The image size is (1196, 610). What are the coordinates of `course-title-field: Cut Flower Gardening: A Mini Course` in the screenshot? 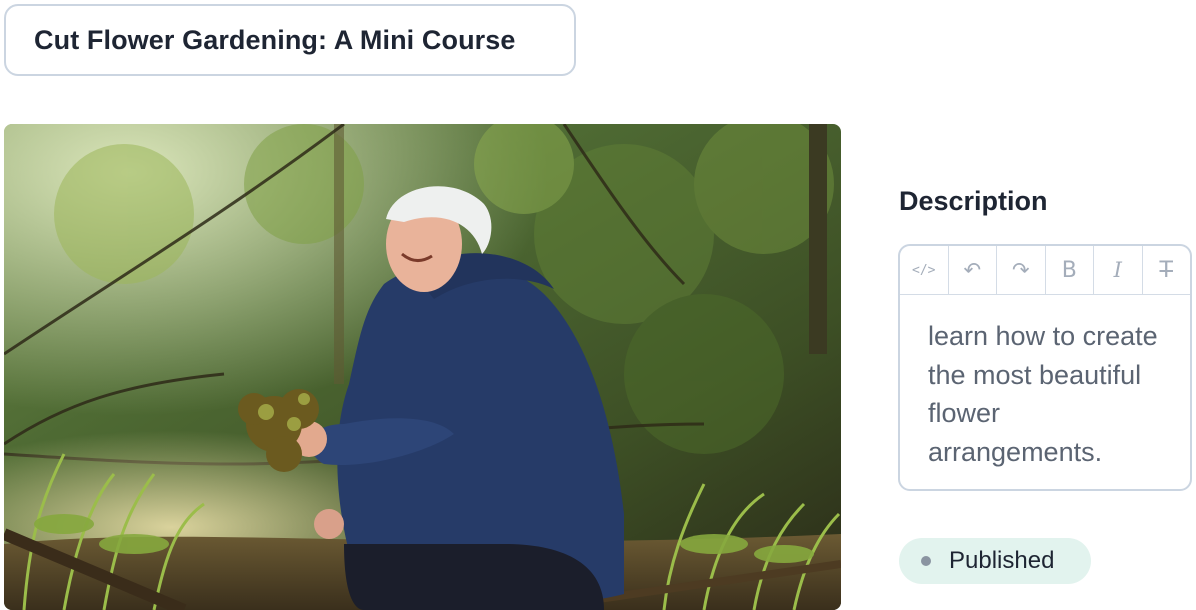 It's located at (290, 40).